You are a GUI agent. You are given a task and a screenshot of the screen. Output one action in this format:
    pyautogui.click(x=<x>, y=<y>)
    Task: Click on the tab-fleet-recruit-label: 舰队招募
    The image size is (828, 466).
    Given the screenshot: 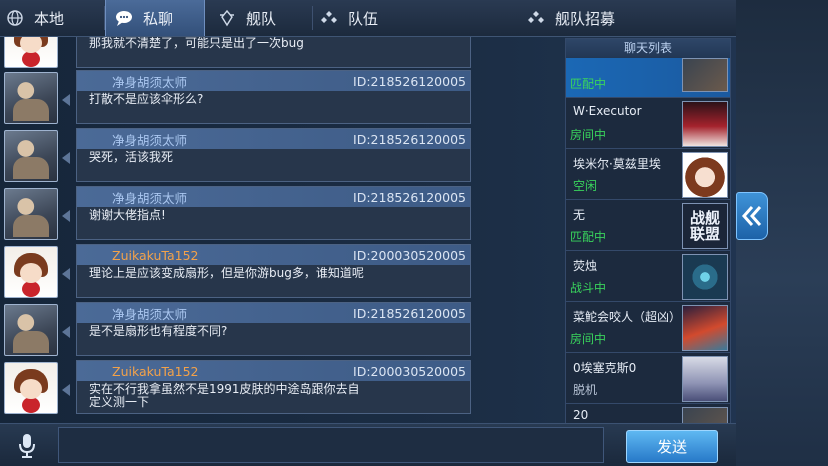 What is the action you would take?
    pyautogui.click(x=585, y=18)
    